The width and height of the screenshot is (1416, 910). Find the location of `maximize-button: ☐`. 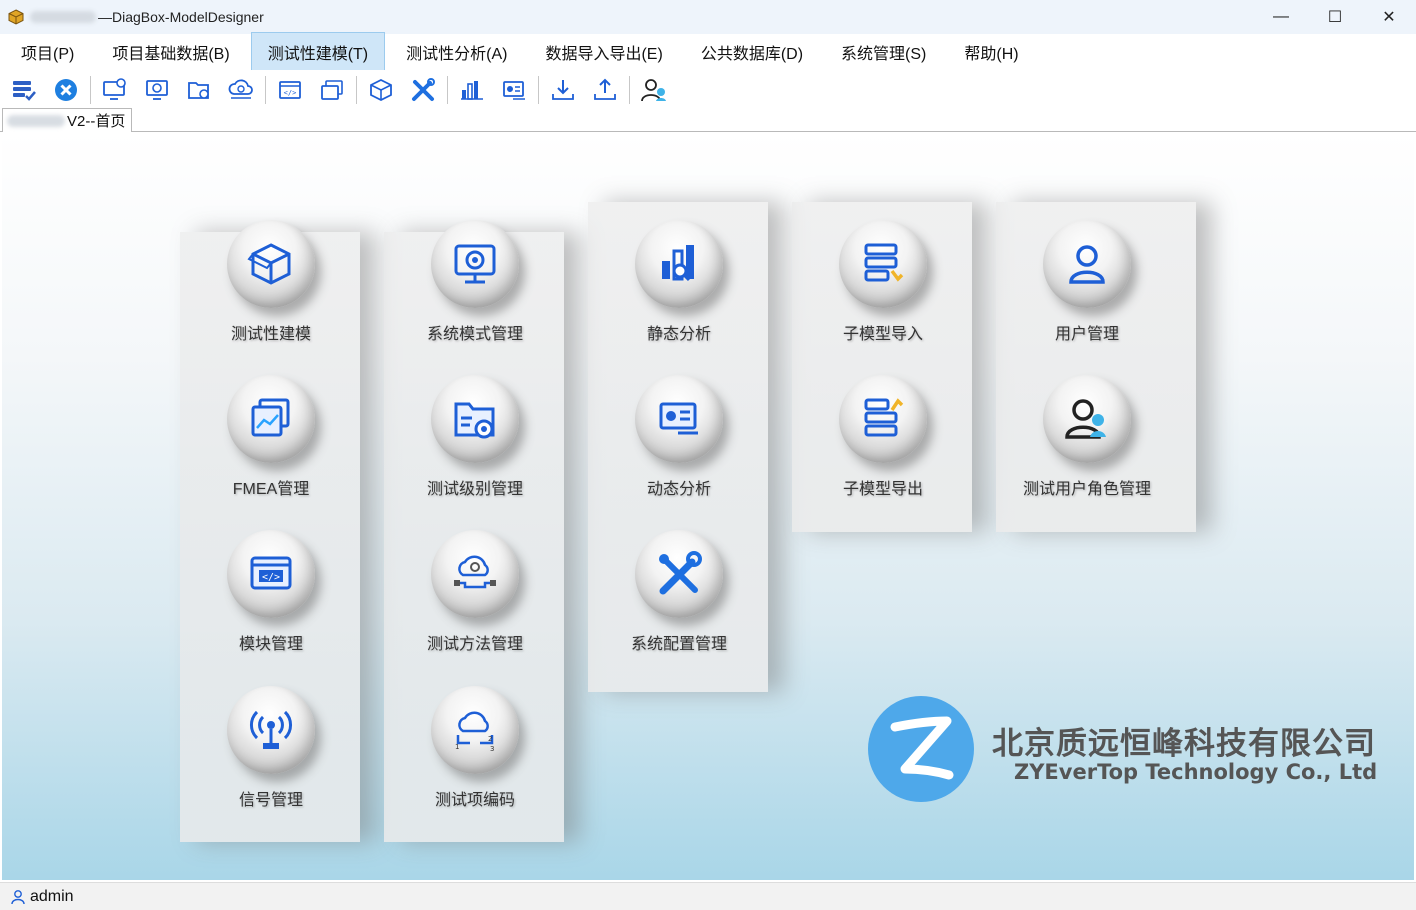

maximize-button: ☐ is located at coordinates (1335, 17).